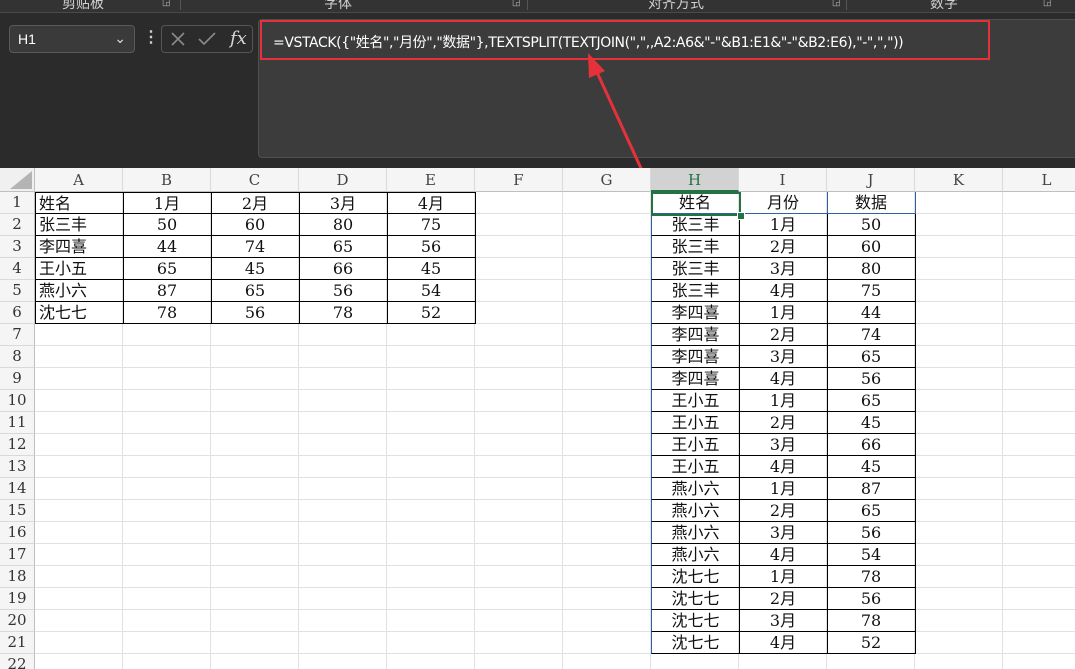 This screenshot has width=1075, height=669. What do you see at coordinates (695, 511) in the screenshot?
I see `cell-h15: 燕小六` at bounding box center [695, 511].